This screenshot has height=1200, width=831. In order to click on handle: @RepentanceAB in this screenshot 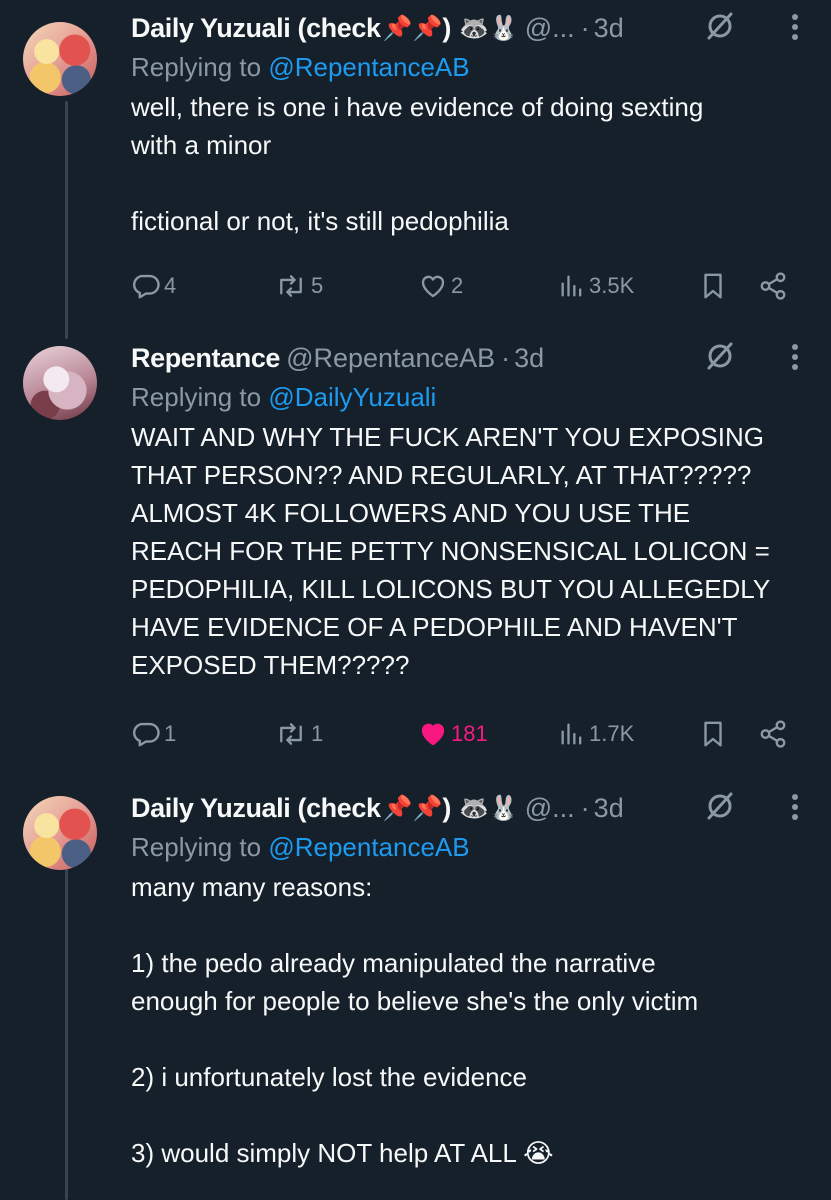, I will do `click(390, 358)`.